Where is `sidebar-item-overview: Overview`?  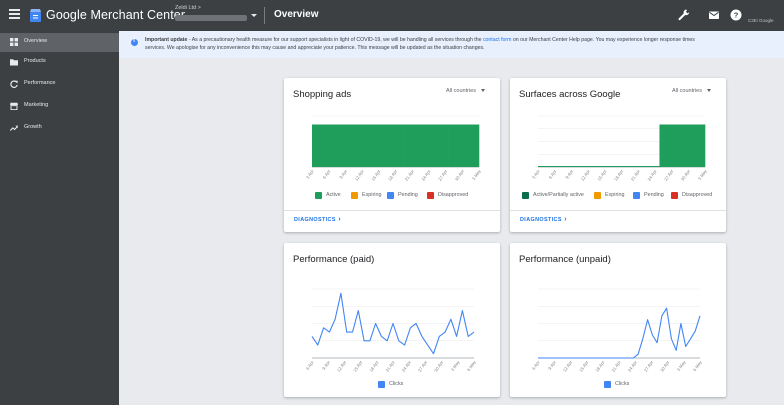
sidebar-item-overview: Overview is located at coordinates (59, 42).